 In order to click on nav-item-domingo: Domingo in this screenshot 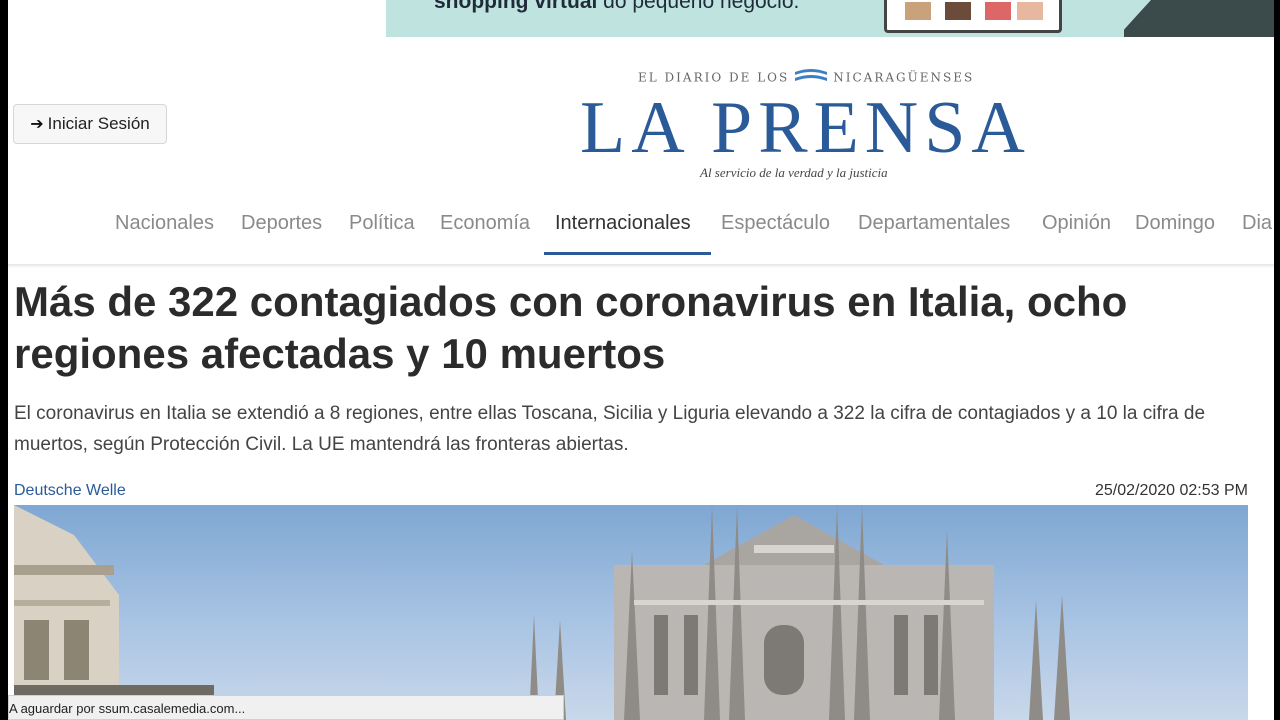, I will do `click(1175, 223)`.